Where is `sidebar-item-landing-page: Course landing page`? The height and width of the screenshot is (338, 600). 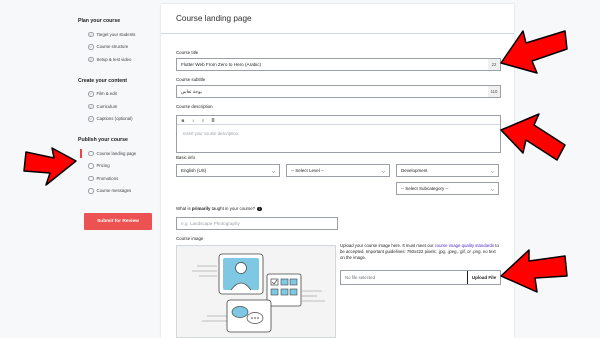
sidebar-item-landing-page: Course landing page is located at coordinates (118, 153).